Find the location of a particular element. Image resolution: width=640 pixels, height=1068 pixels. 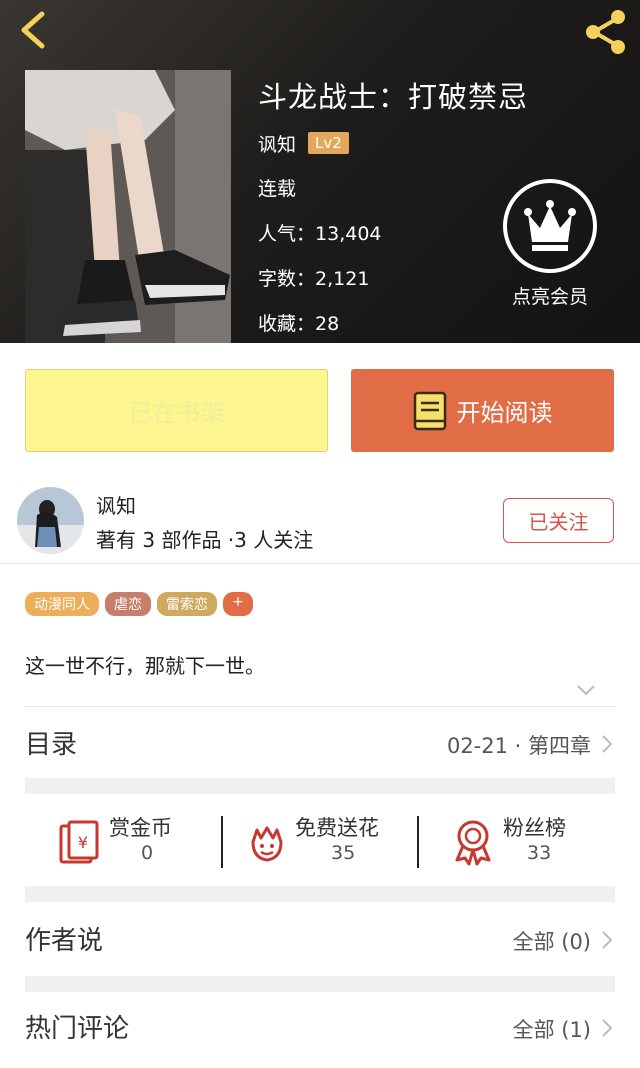

share-button is located at coordinates (606, 32).